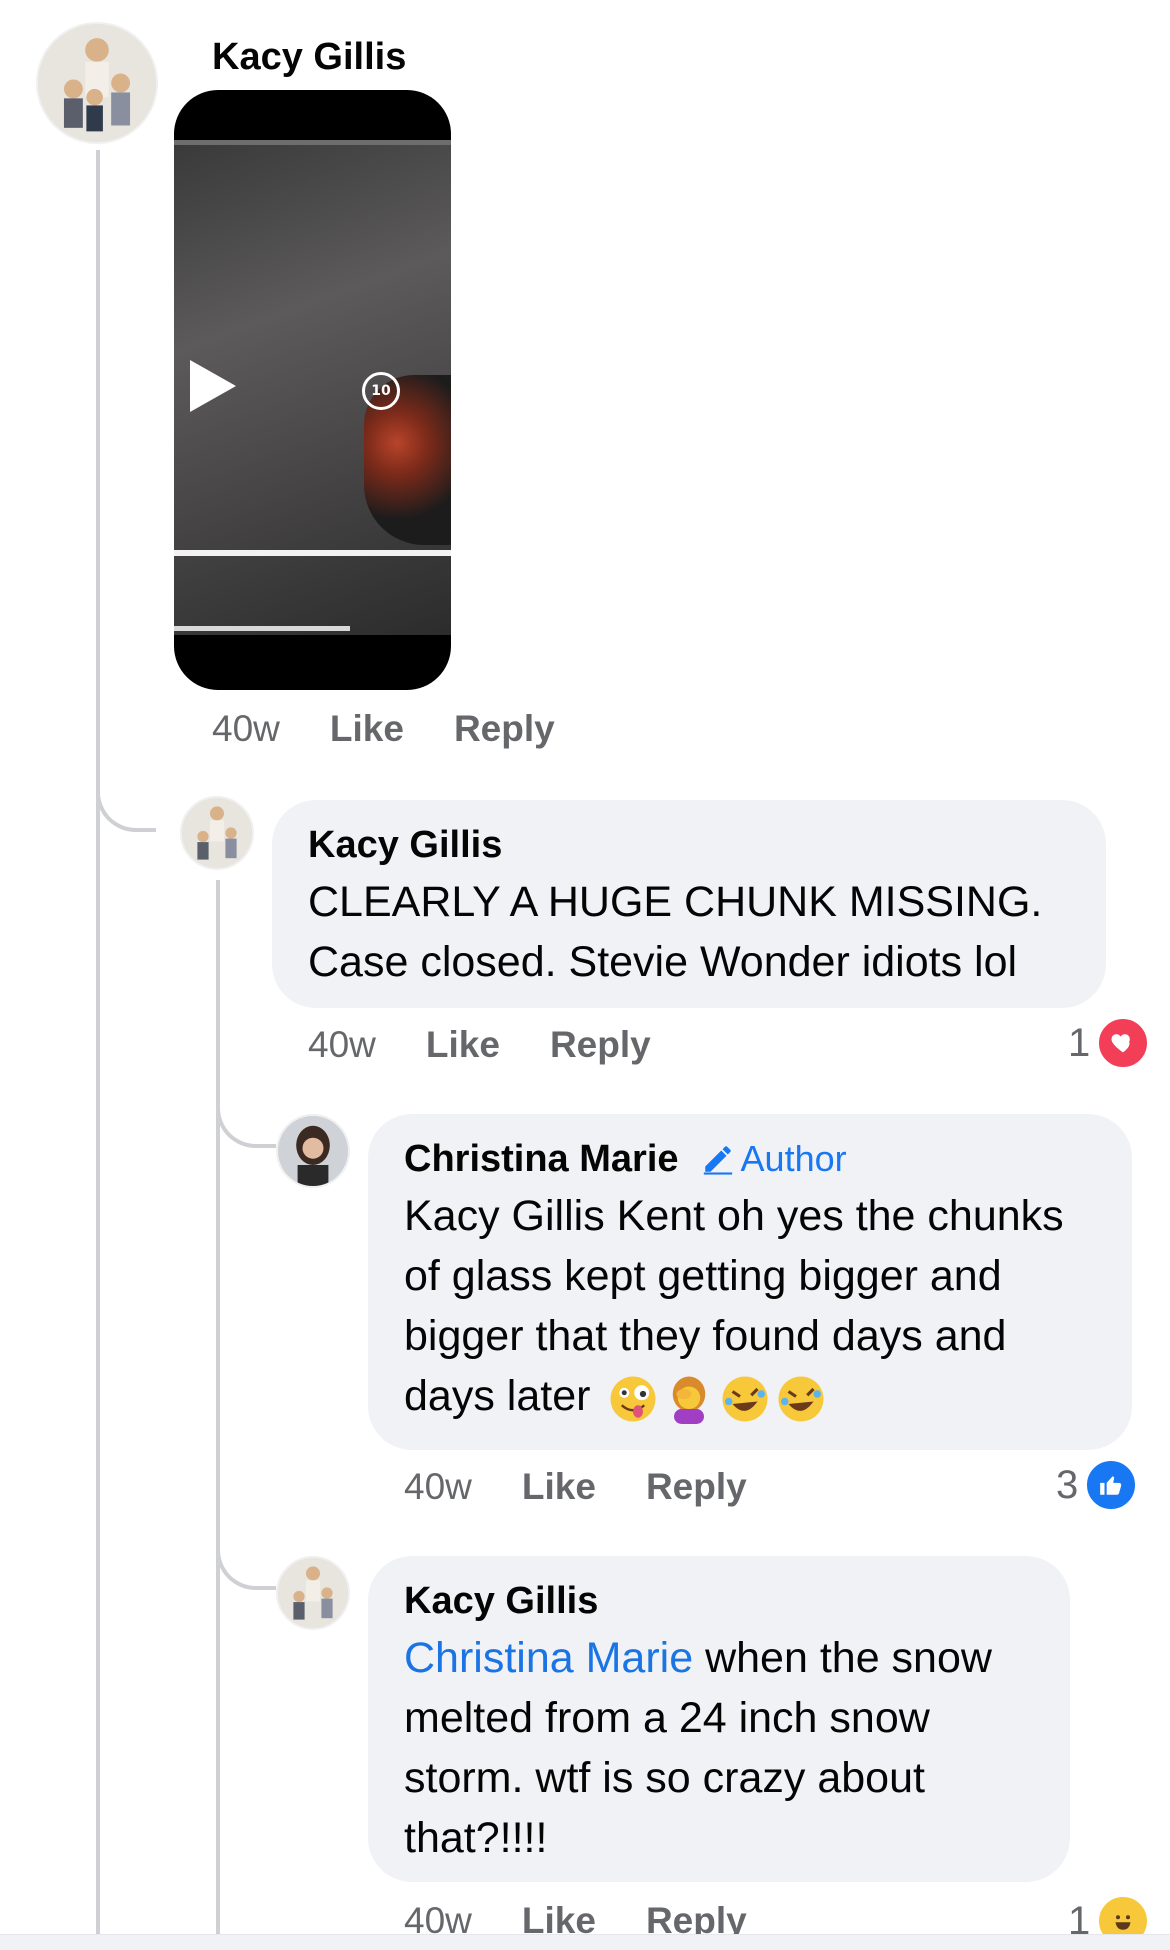  Describe the element at coordinates (793, 1158) in the screenshot. I see `author-badge-label: Author` at that location.